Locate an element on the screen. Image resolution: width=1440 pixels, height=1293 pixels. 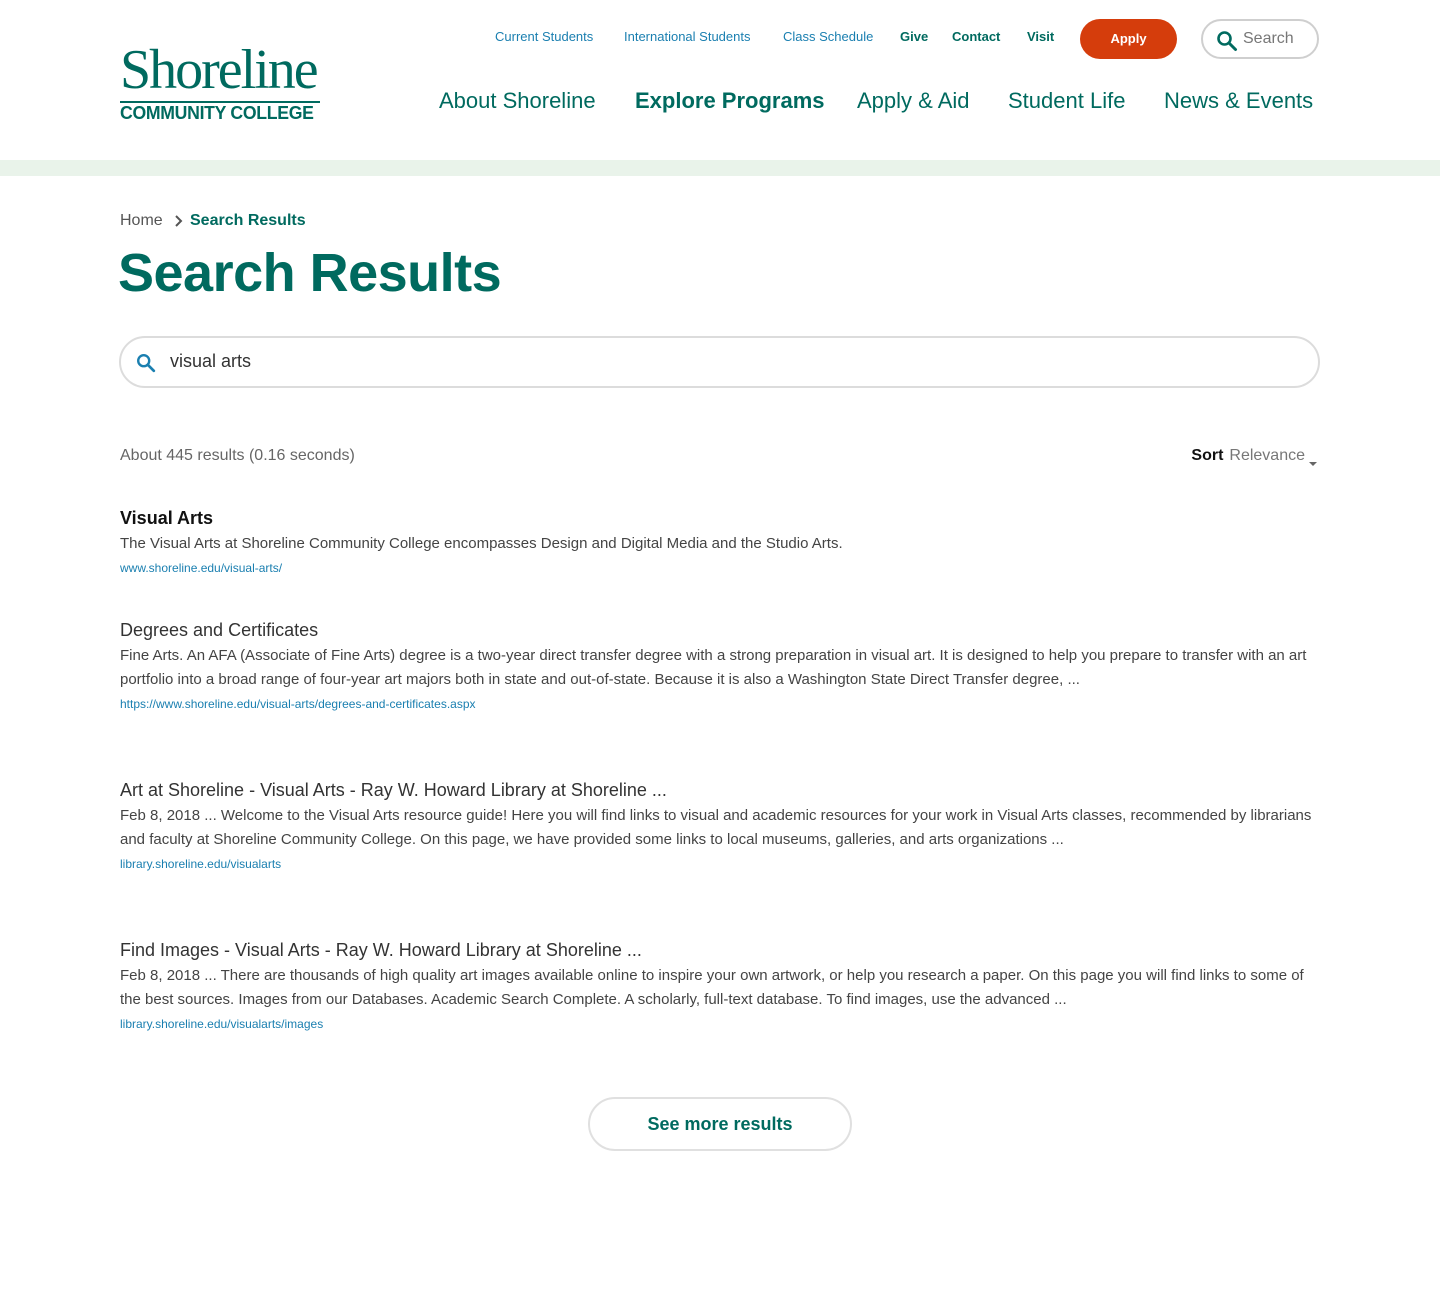
nav-explore-programs: Explore Programs is located at coordinates (730, 101).